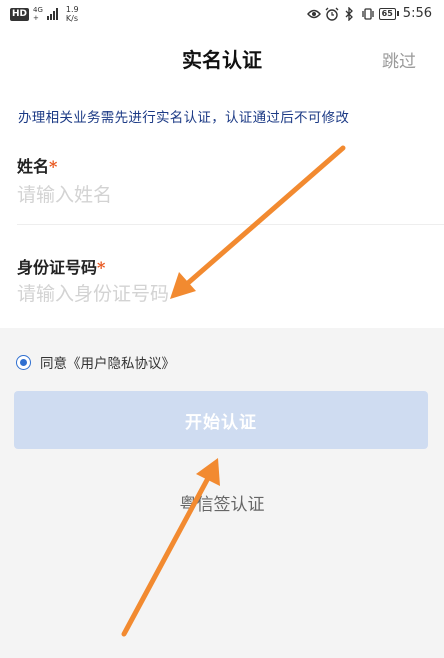 The image size is (444, 658). I want to click on status-bar: HD 4G + 1.9 K/s 65 5:56, so click(222, 16).